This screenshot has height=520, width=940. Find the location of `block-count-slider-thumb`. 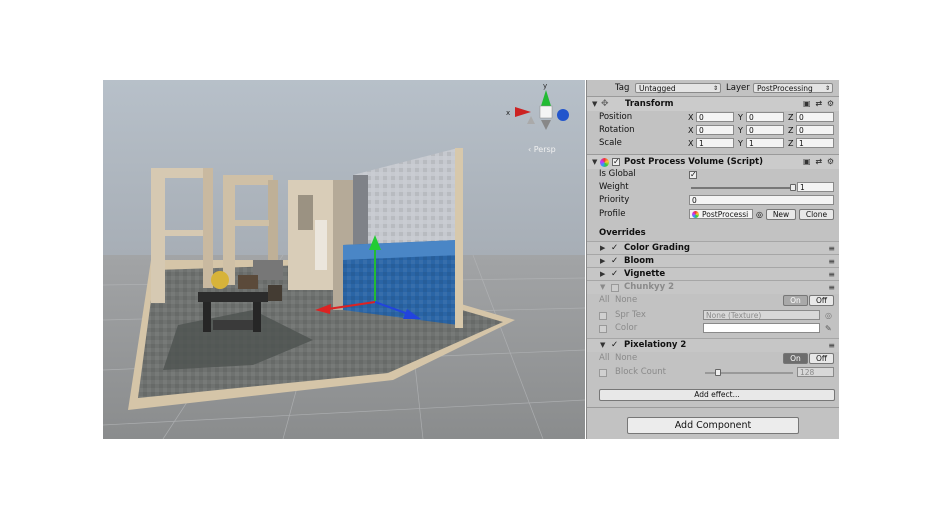

block-count-slider-thumb is located at coordinates (718, 372).